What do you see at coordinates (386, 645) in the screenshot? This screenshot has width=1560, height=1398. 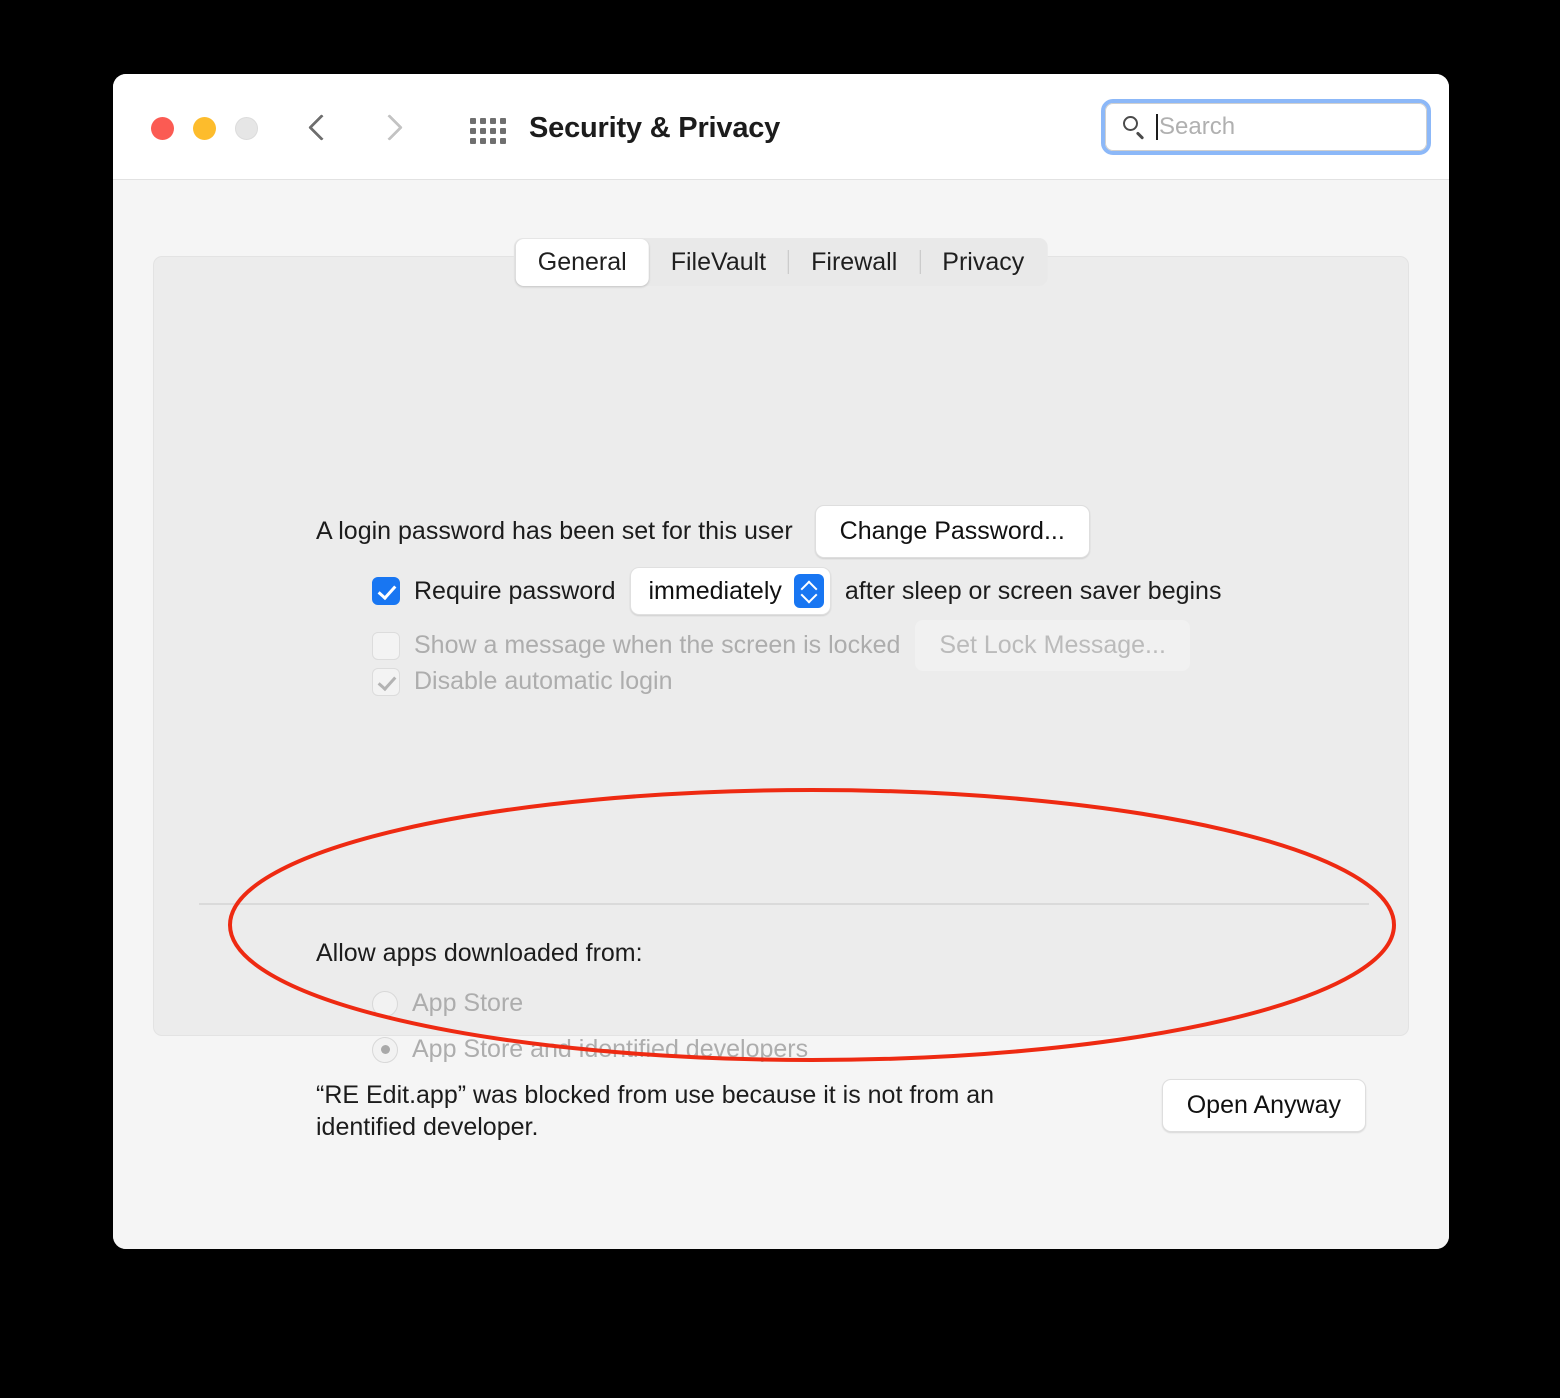 I see `show-lock-message-checkbox` at bounding box center [386, 645].